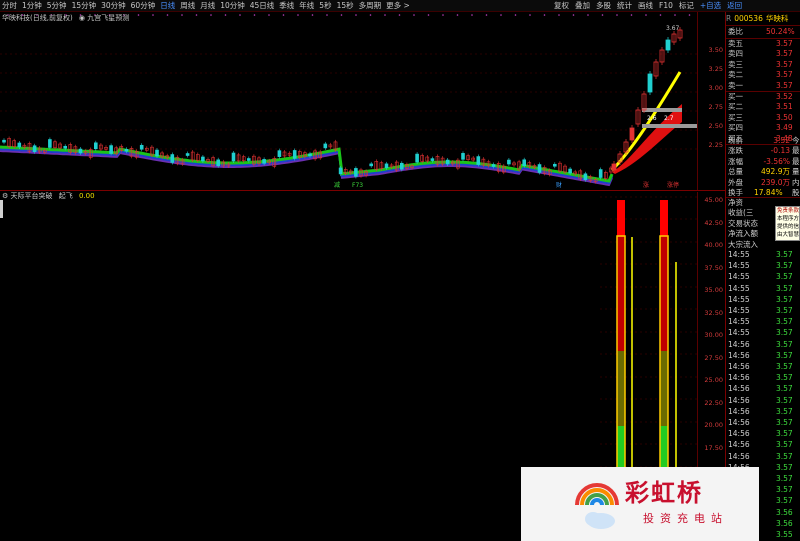  What do you see at coordinates (9, 6) in the screenshot?
I see `period-tab: 分时` at bounding box center [9, 6].